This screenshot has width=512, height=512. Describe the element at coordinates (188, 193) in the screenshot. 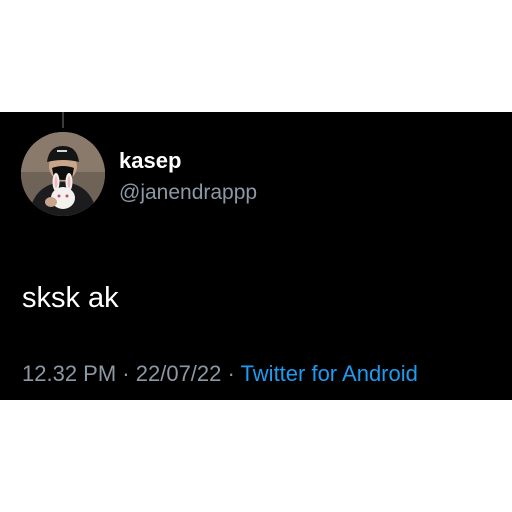

I see `user-handle: @janendrappp` at that location.